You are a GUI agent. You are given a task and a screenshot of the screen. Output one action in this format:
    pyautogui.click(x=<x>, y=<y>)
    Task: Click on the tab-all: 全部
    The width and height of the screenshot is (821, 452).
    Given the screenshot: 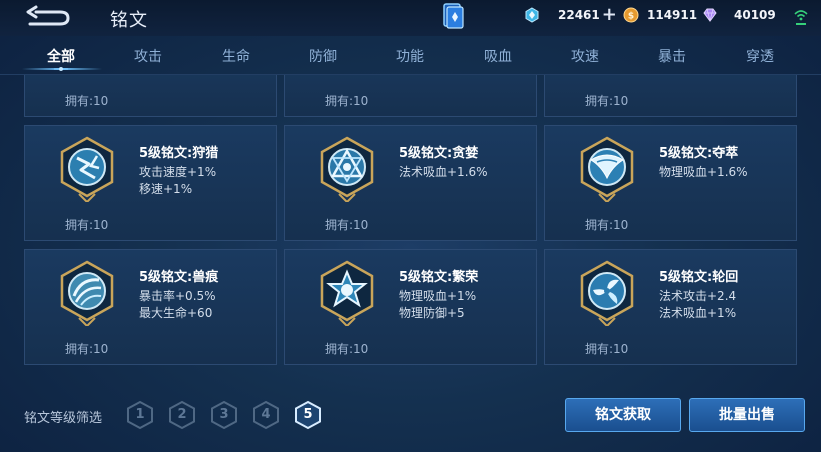 What is the action you would take?
    pyautogui.click(x=61, y=56)
    